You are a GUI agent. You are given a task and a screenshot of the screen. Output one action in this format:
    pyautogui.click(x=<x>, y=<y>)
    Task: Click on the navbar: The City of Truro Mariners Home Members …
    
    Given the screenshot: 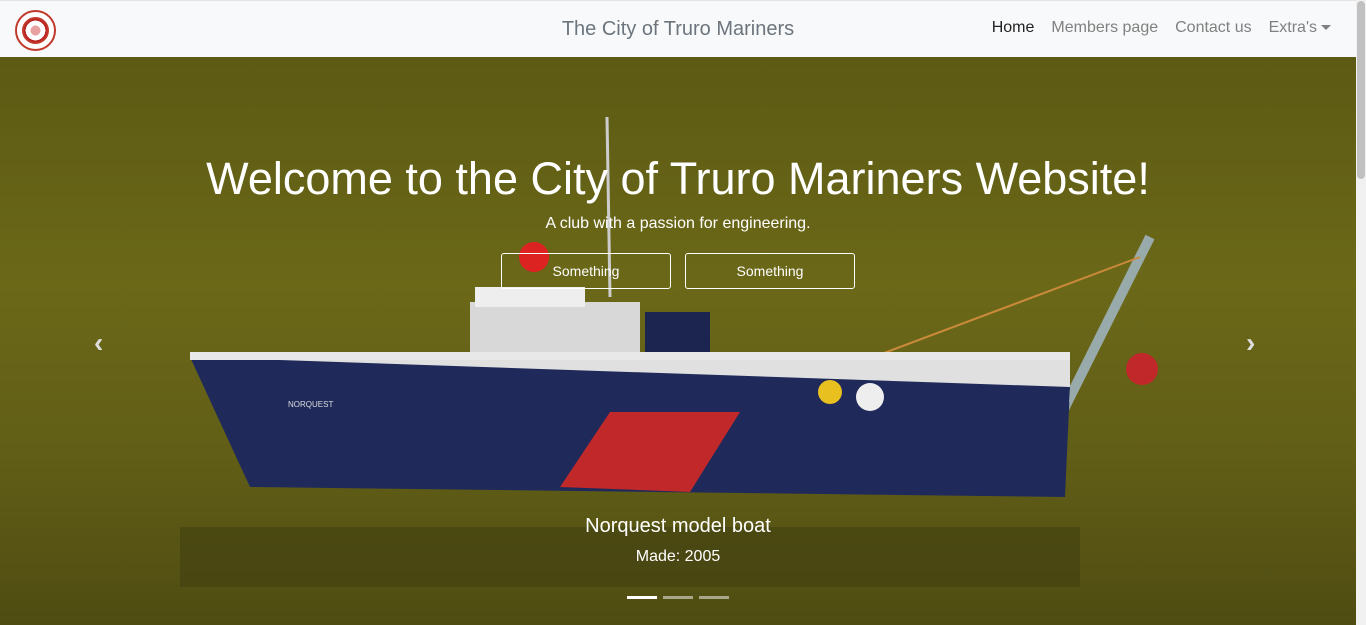 What is the action you would take?
    pyautogui.click(x=678, y=28)
    